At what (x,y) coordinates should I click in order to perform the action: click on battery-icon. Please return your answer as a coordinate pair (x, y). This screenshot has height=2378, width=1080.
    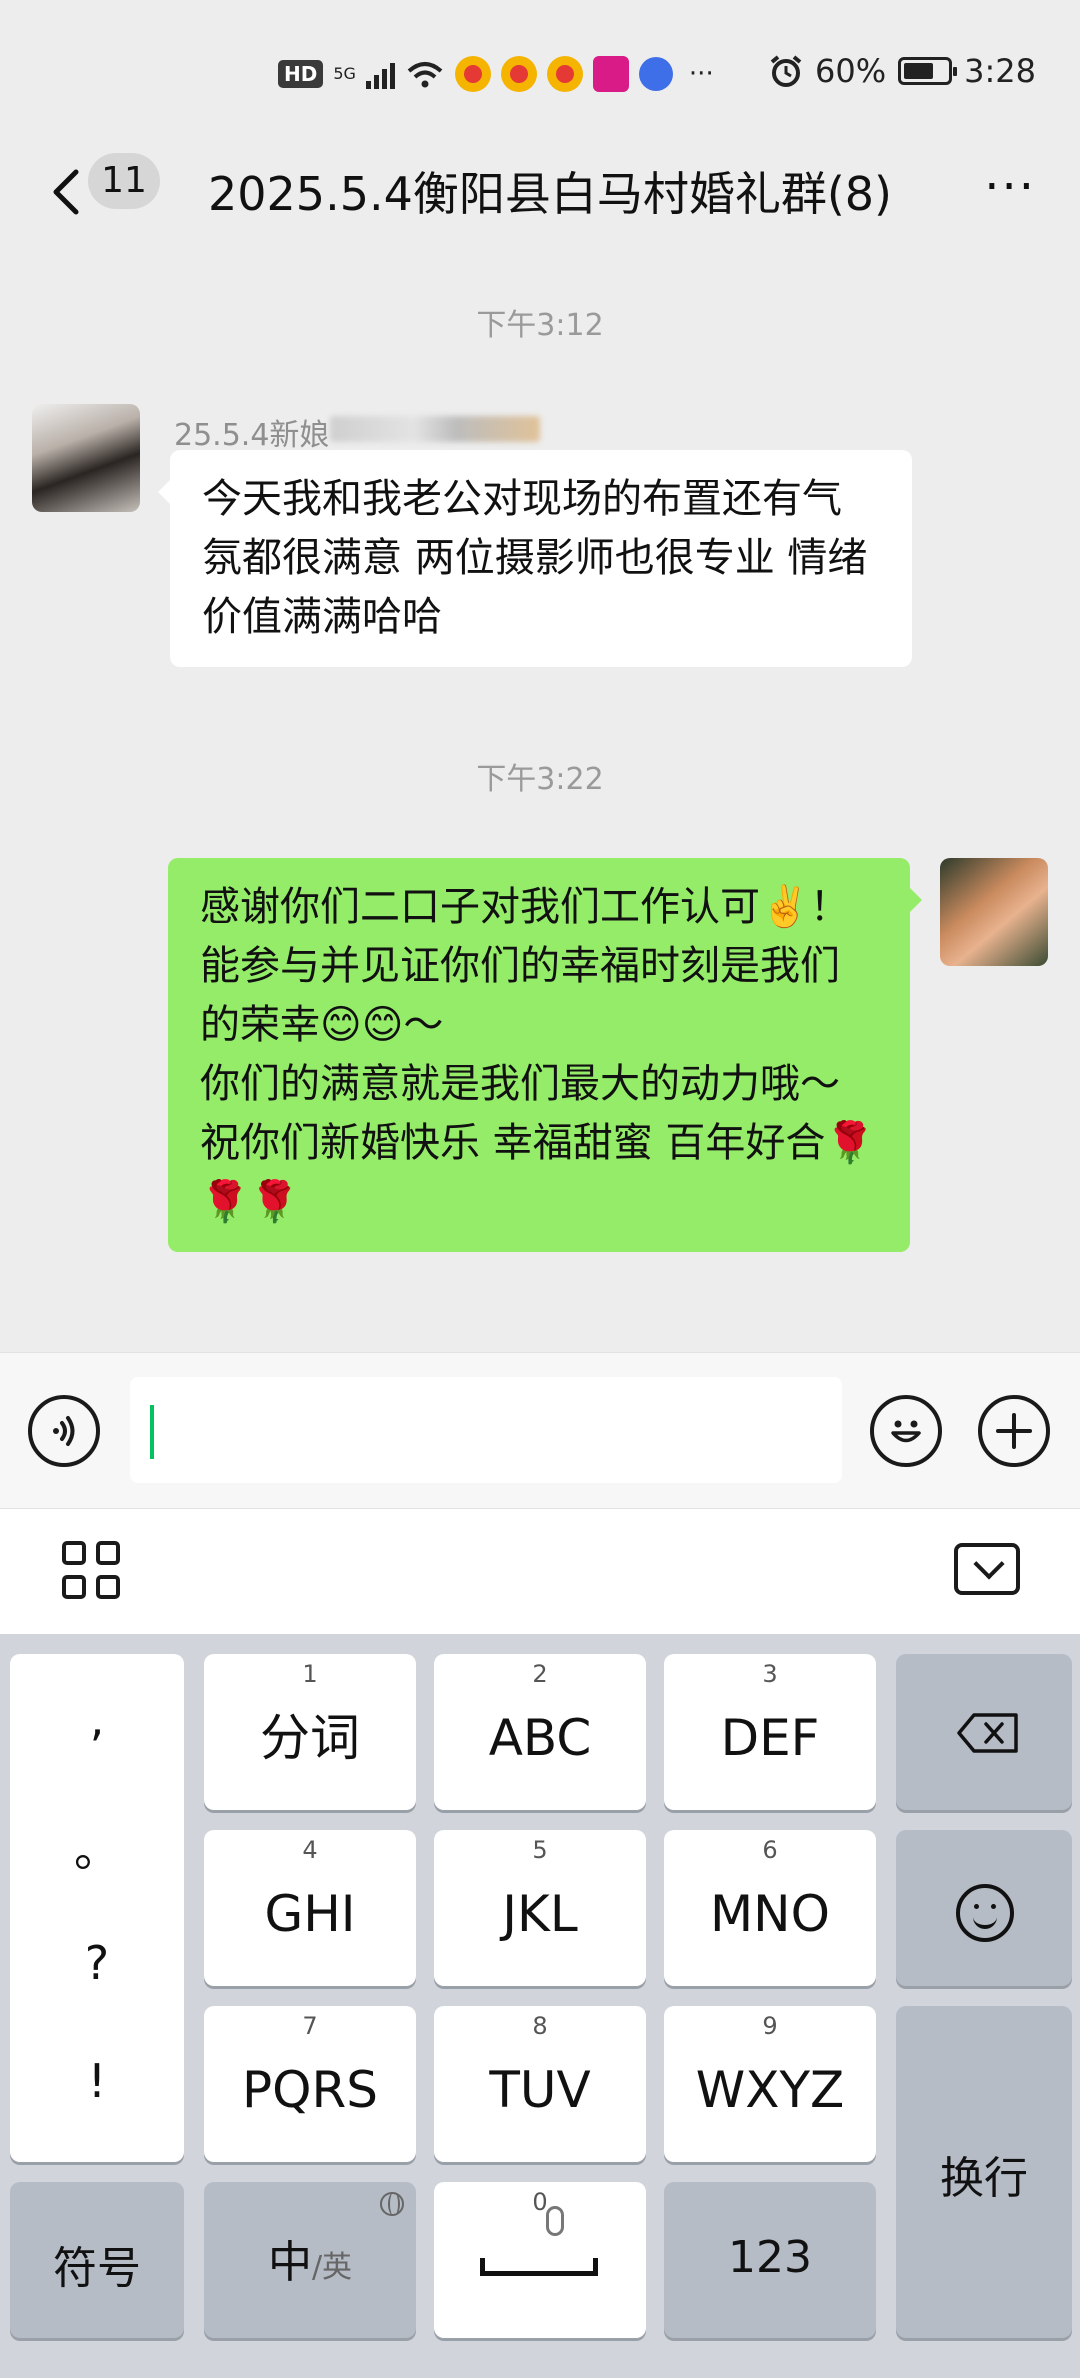
    Looking at the image, I should click on (928, 71).